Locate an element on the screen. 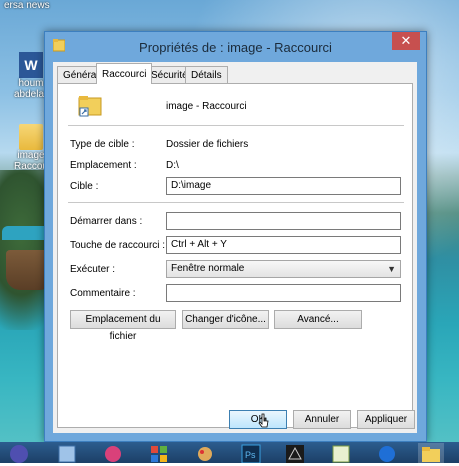  run-label: Exécuter : is located at coordinates (93, 269).